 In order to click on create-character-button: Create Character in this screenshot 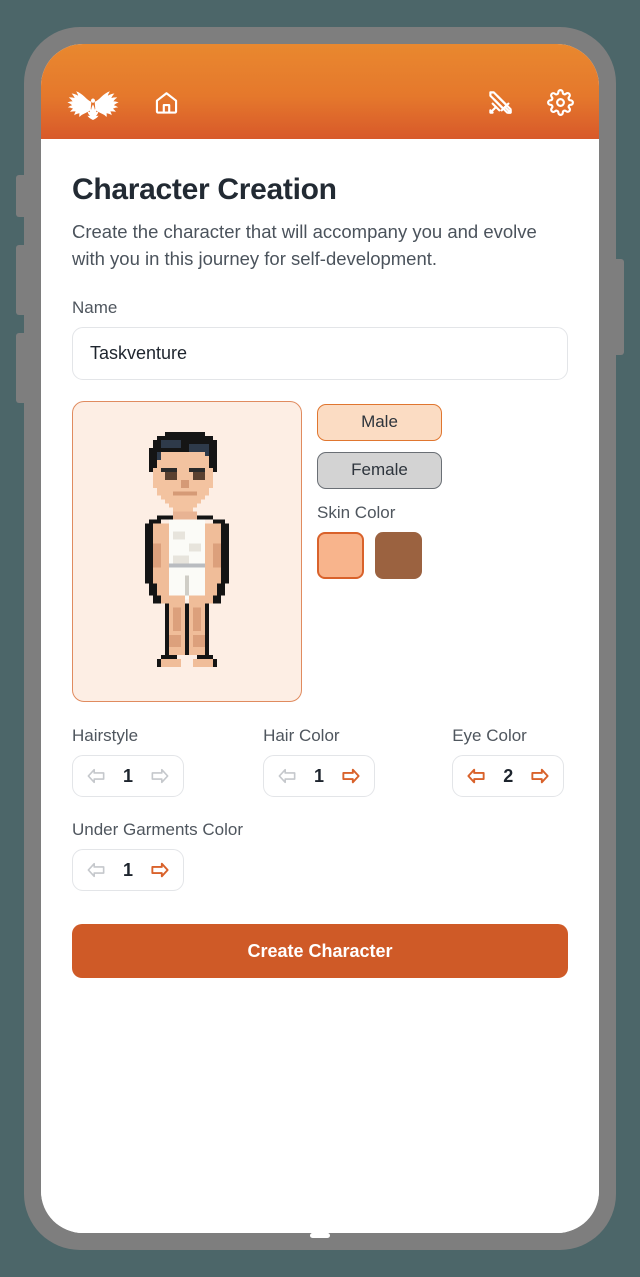, I will do `click(320, 951)`.